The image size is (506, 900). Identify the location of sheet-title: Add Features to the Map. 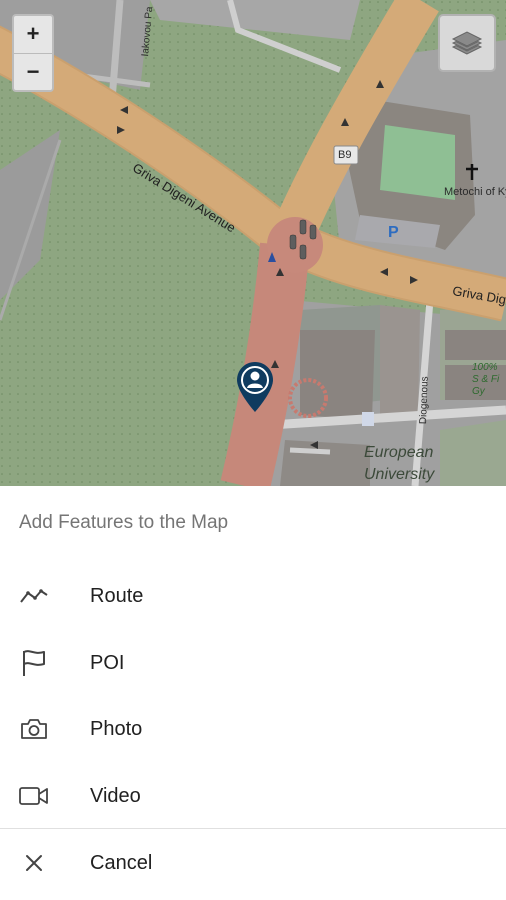
(124, 522).